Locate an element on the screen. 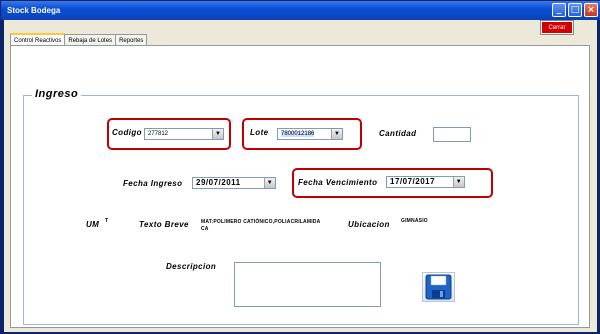 The height and width of the screenshot is (334, 600). codigo-dropdown: 277812 ▼ is located at coordinates (184, 134).